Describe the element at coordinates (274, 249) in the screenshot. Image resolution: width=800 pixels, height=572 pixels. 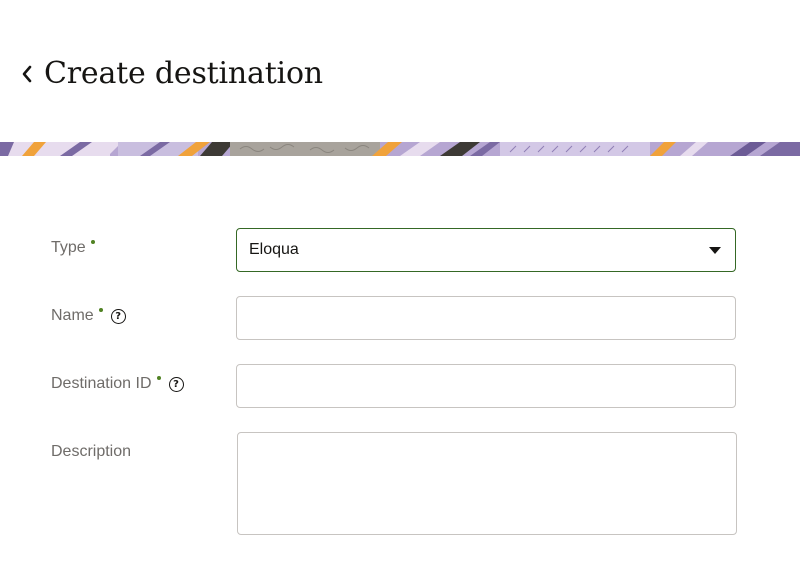
I see `type-select-value: Eloqua` at that location.